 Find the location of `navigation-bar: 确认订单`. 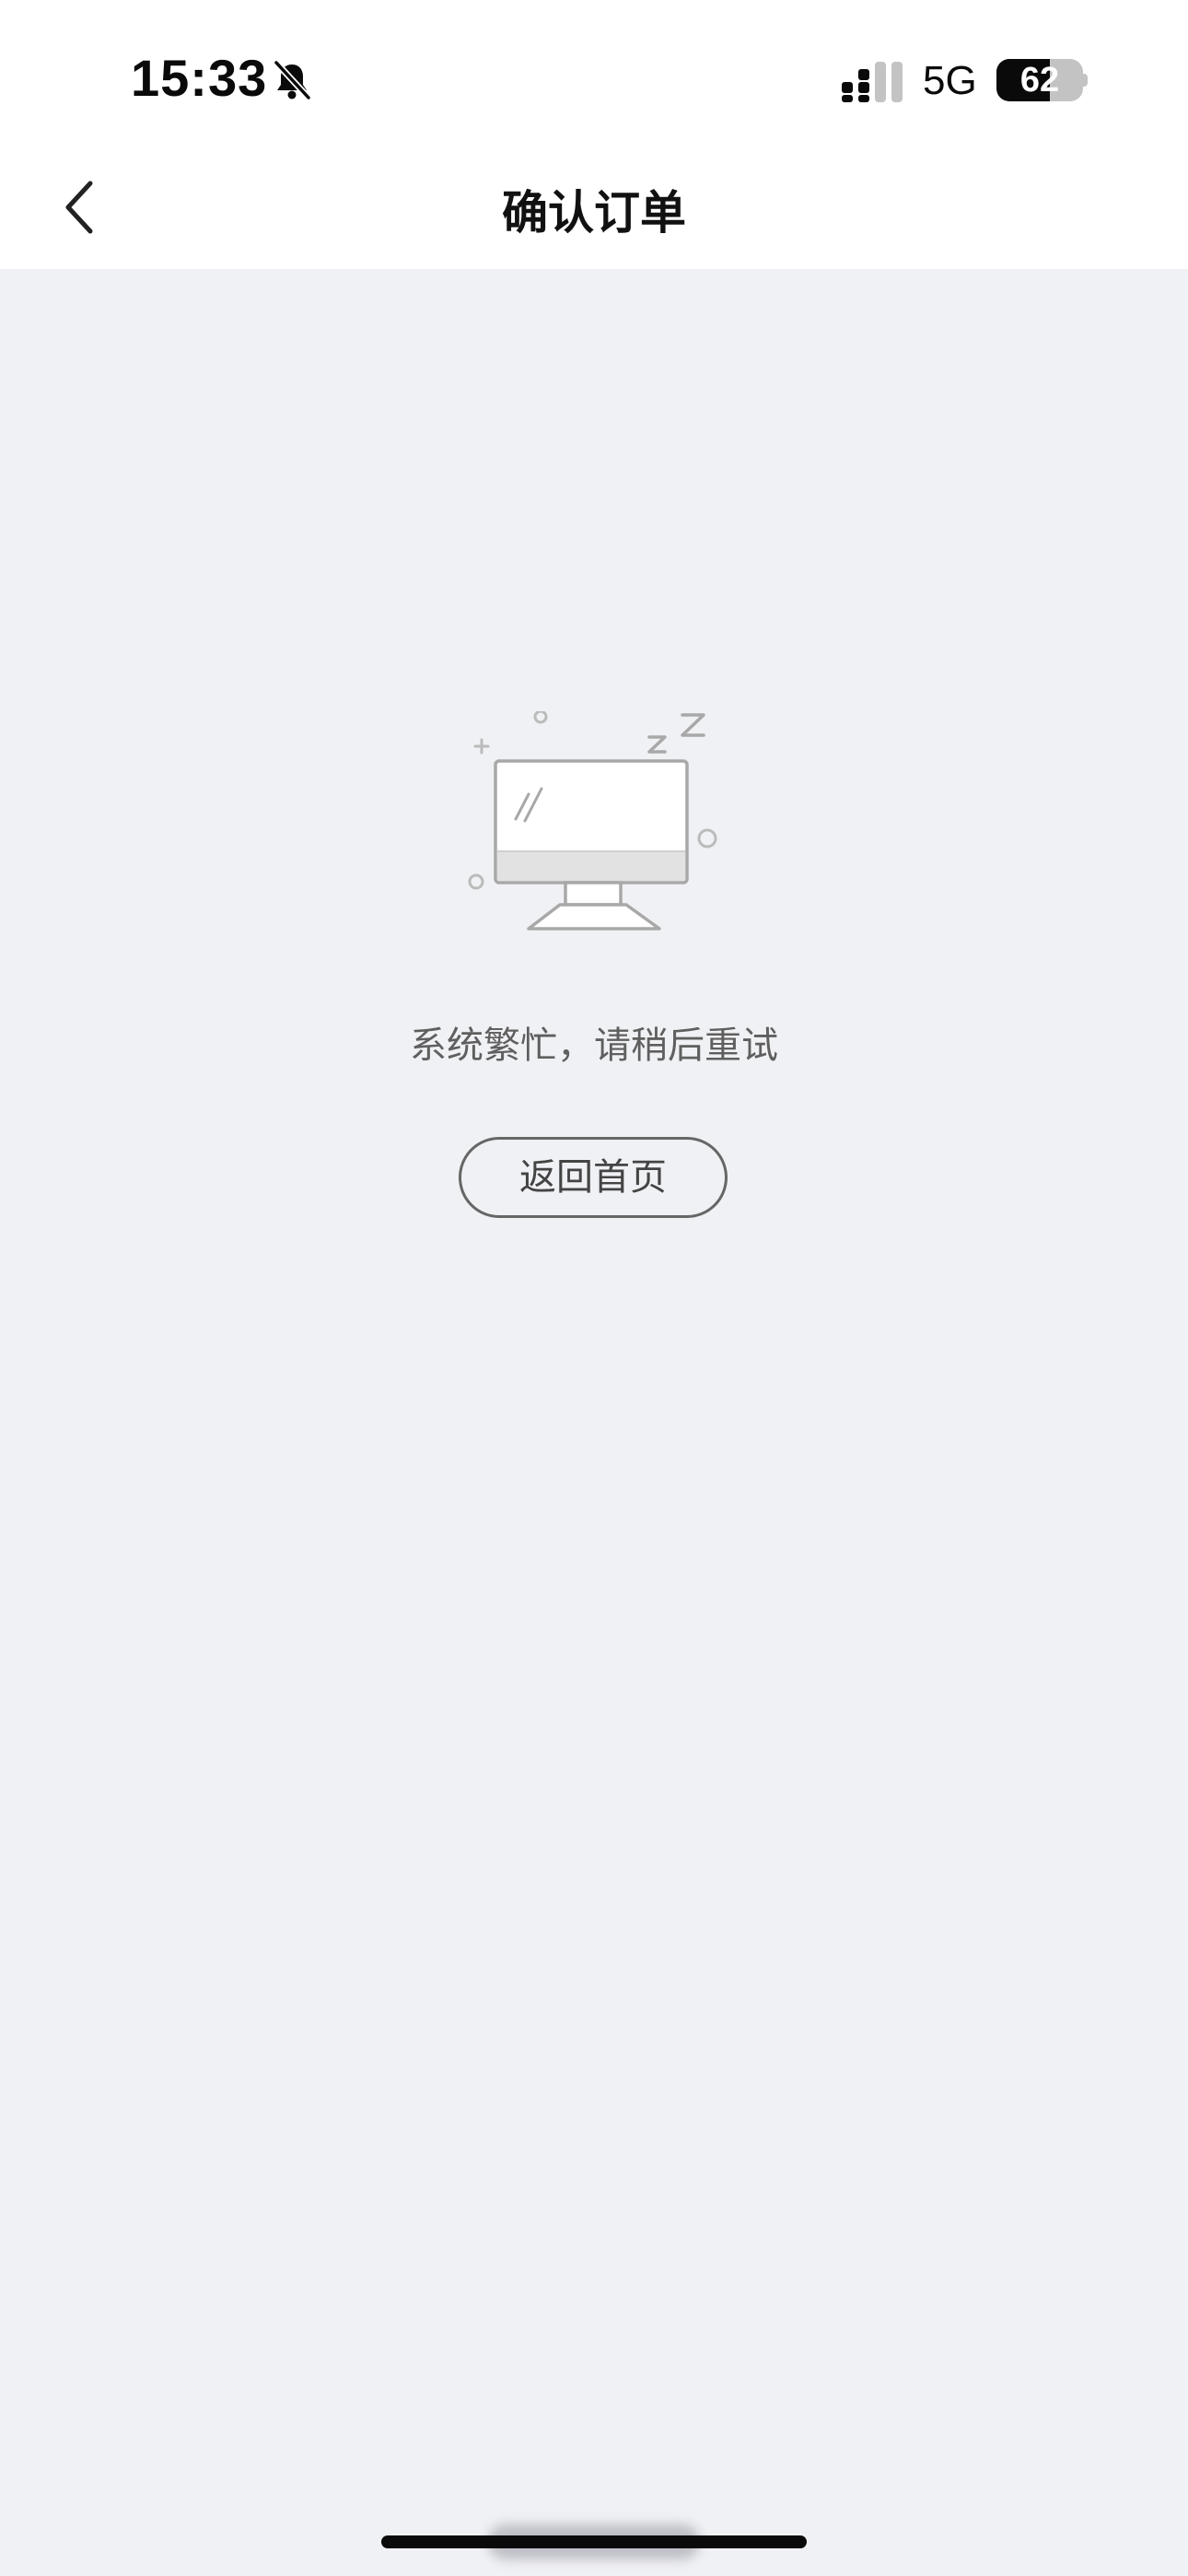

navigation-bar: 确认订单 is located at coordinates (594, 211).